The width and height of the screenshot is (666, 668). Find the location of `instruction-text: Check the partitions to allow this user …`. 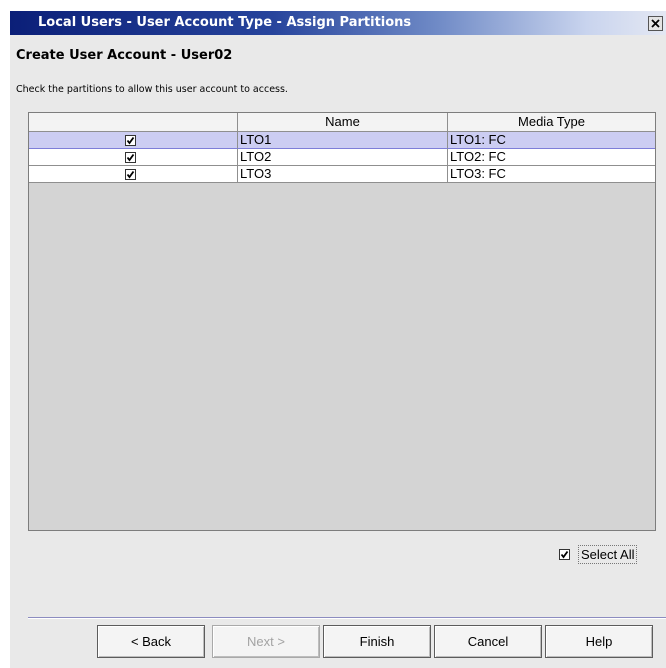

instruction-text: Check the partitions to allow this user … is located at coordinates (152, 89).